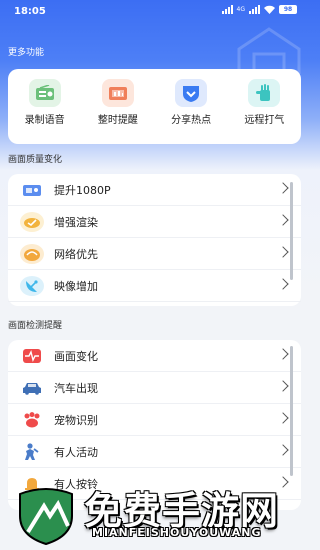 Image resolution: width=320 pixels, height=550 pixels. Describe the element at coordinates (32, 221) in the screenshot. I see `stamp-icon` at that location.